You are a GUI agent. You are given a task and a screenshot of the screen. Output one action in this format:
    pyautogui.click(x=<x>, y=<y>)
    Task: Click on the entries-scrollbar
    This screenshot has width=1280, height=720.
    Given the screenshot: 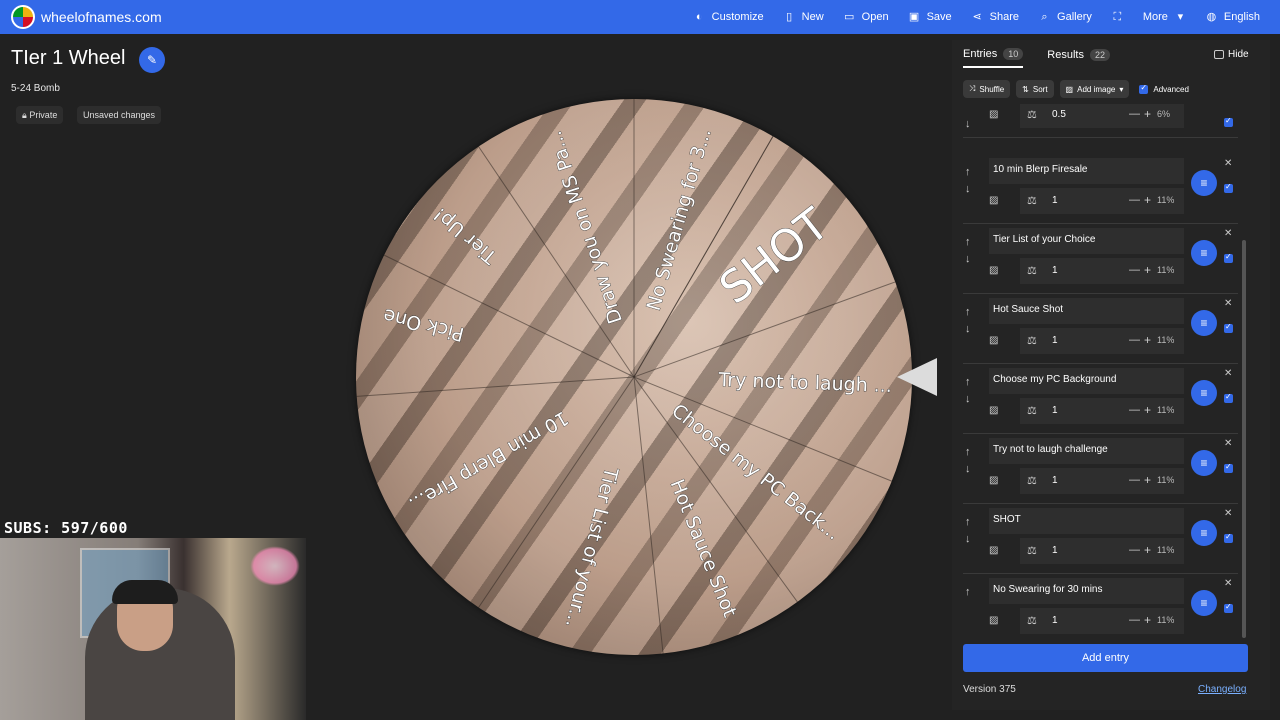 What is the action you would take?
    pyautogui.click(x=1244, y=439)
    